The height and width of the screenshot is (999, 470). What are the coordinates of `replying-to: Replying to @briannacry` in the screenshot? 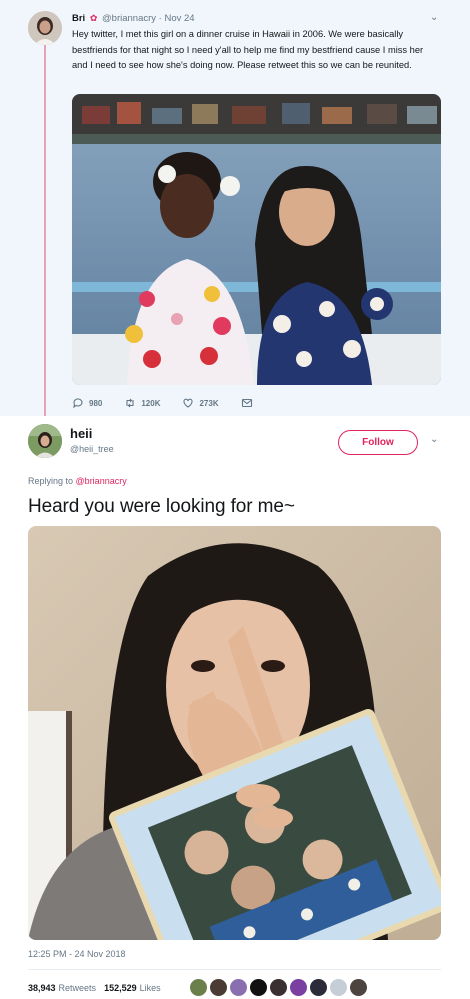 It's located at (77, 481).